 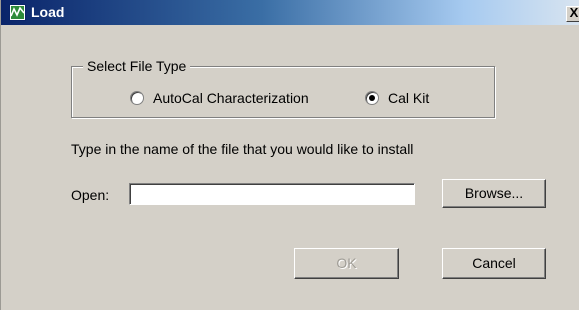 What do you see at coordinates (272, 194) in the screenshot?
I see `open-file-input` at bounding box center [272, 194].